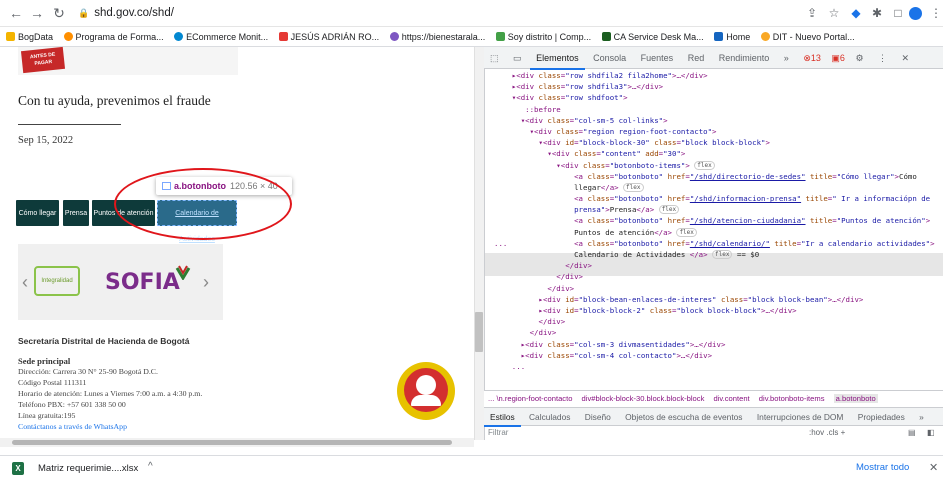  What do you see at coordinates (494, 58) in the screenshot?
I see `inspect-element-icon: ⬚` at bounding box center [494, 58].